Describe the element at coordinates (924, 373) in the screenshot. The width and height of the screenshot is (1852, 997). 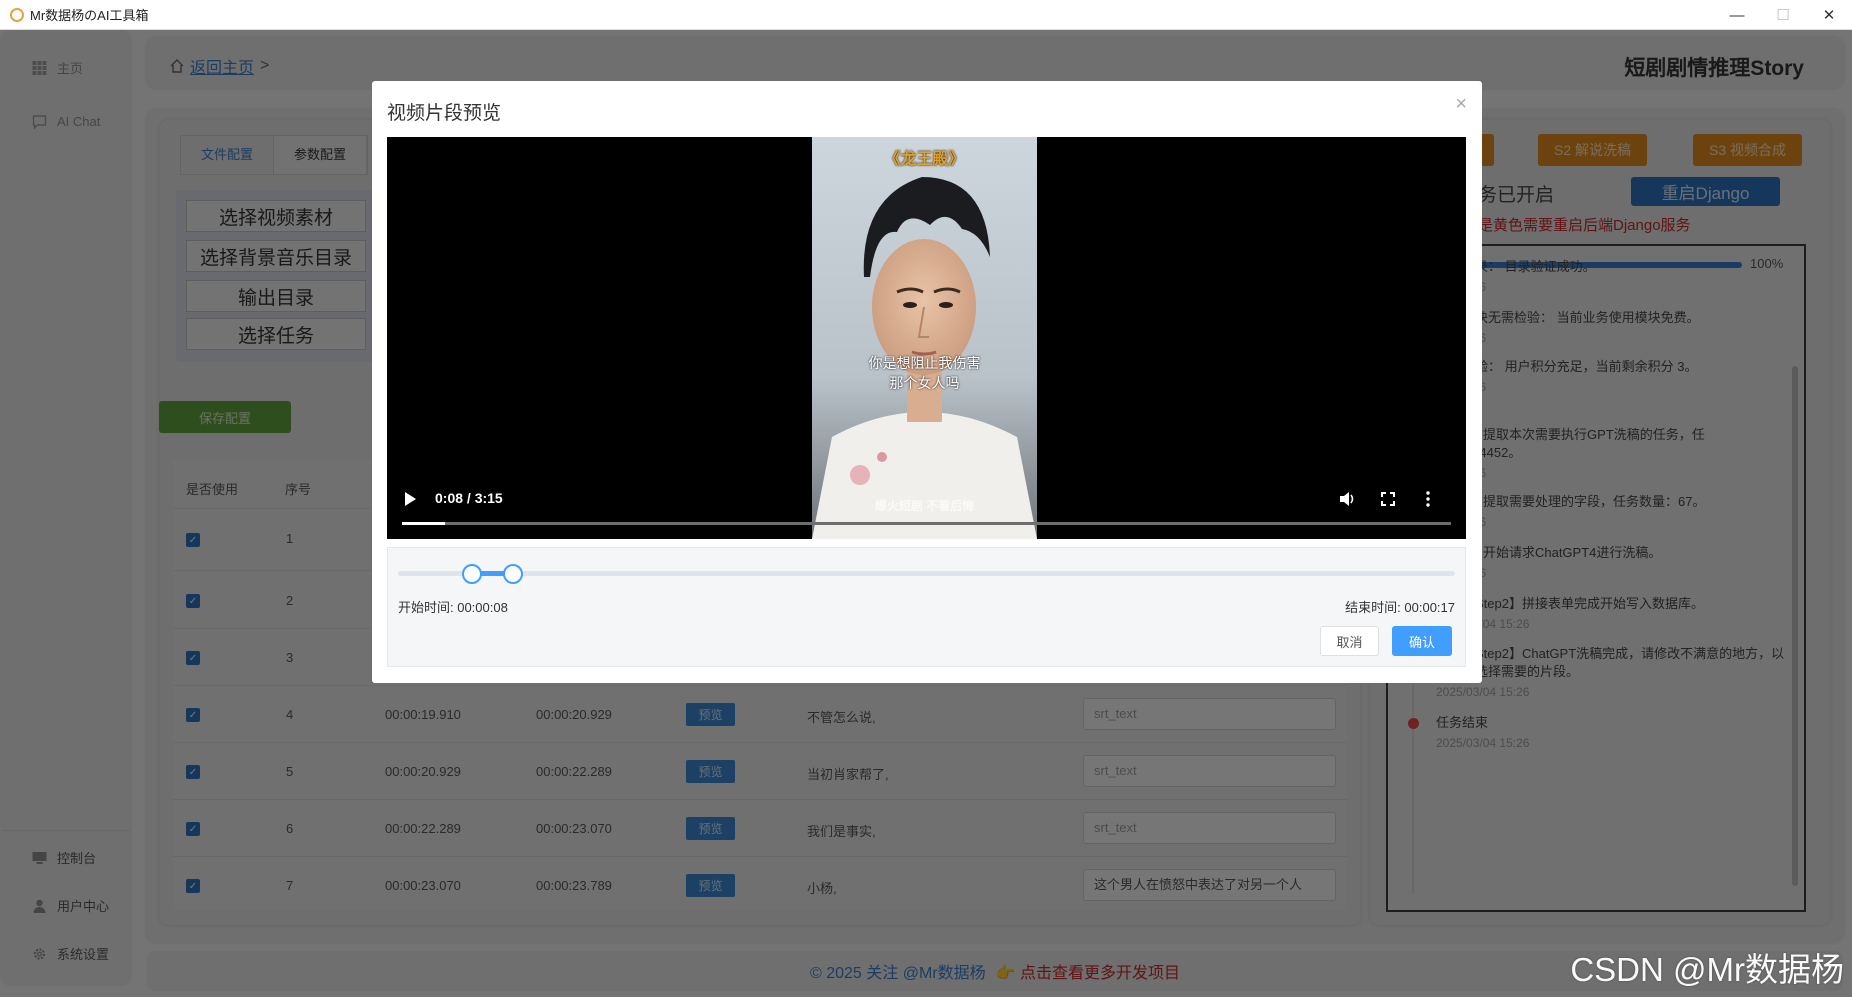
I see `video-subtitle: 你是想阻止我伤害 那个女人吗` at that location.